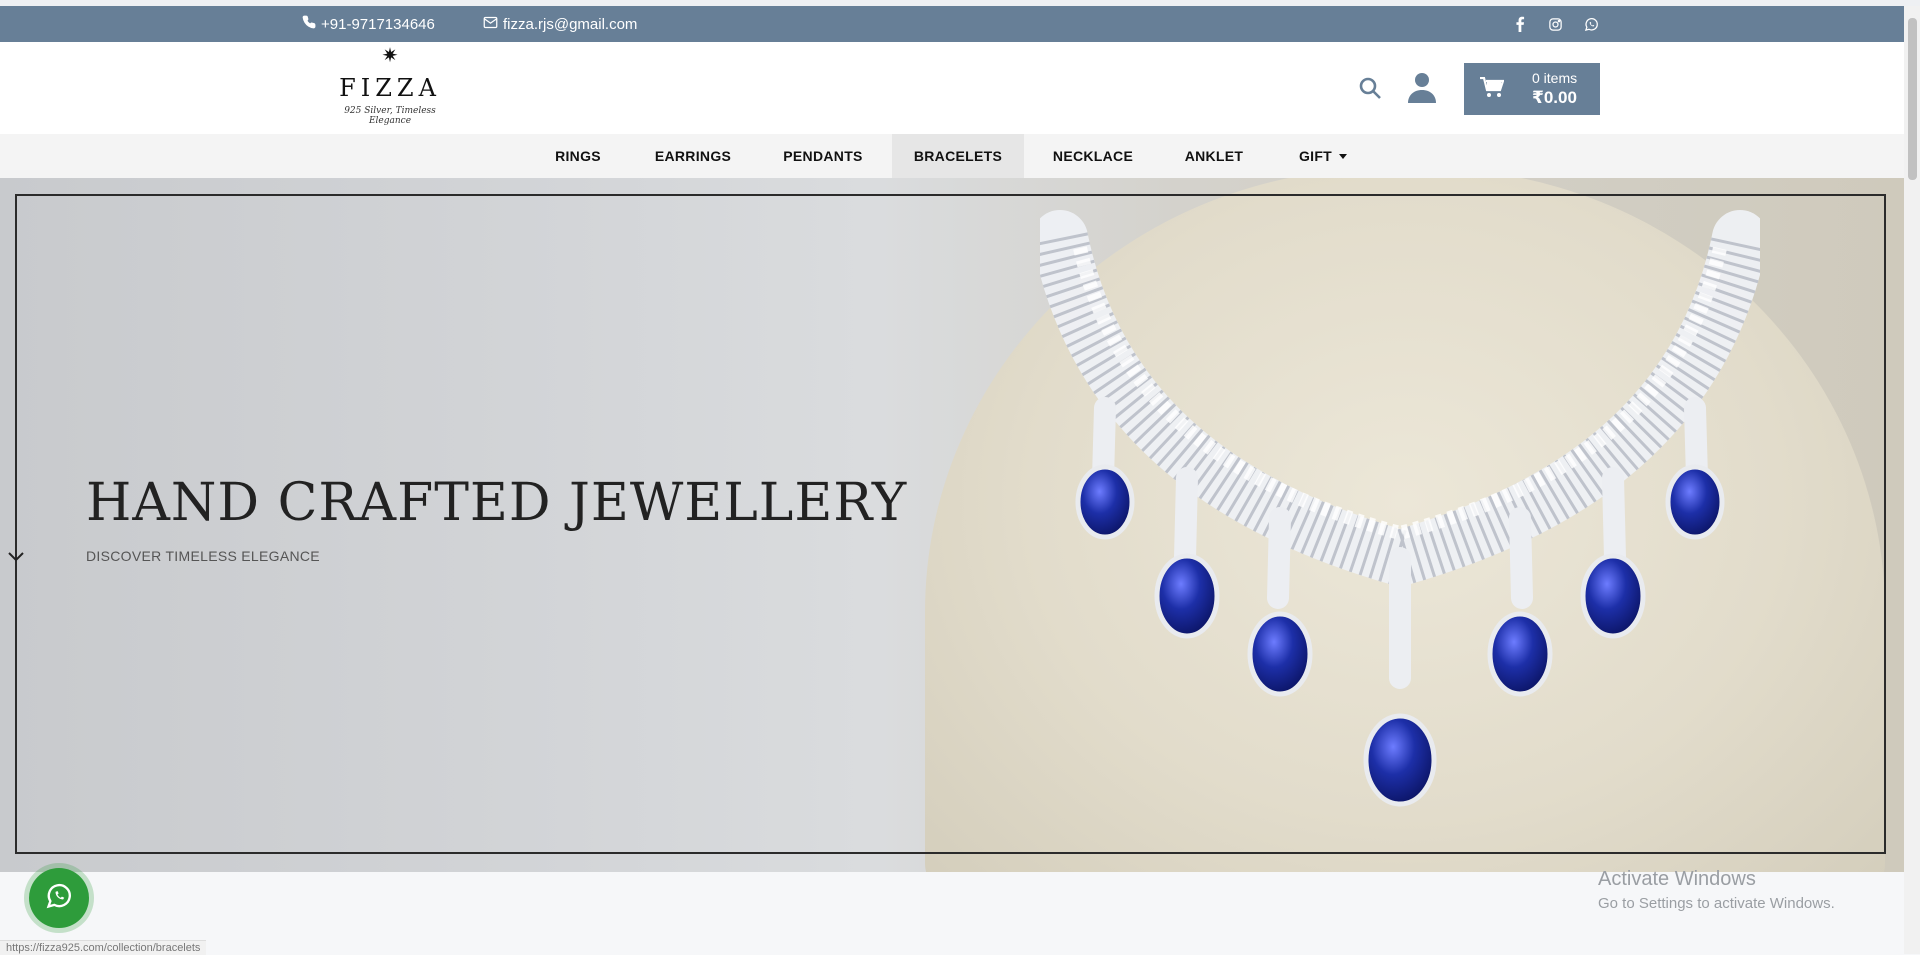 This screenshot has width=1920, height=955. Describe the element at coordinates (203, 556) in the screenshot. I see `hero-subtitle: DISCOVER TIMELESS ELEGANCE` at that location.